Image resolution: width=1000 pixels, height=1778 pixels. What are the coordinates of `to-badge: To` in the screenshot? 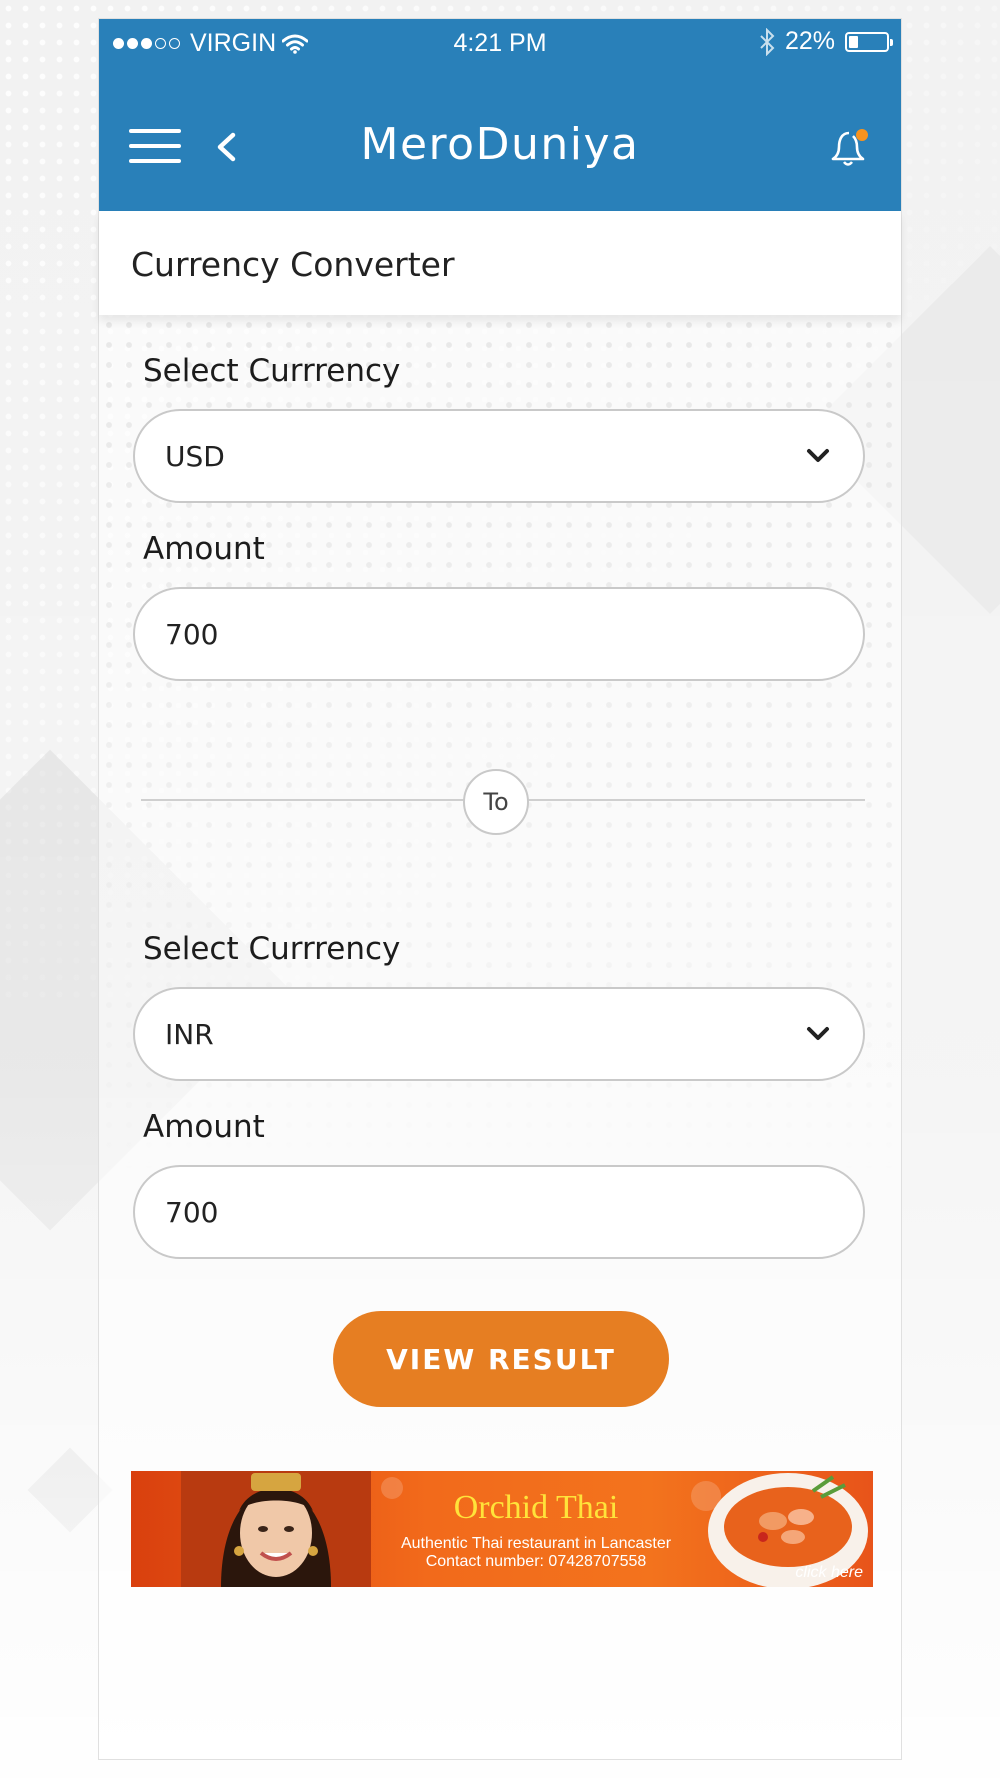 It's located at (496, 802).